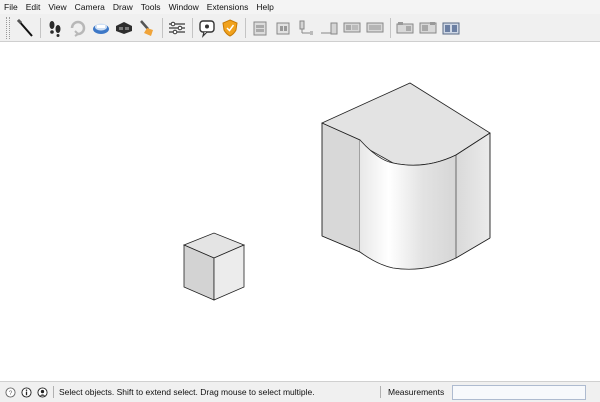 Image resolution: width=600 pixels, height=402 pixels. Describe the element at coordinates (416, 392) in the screenshot. I see `measurements-label: Measurements` at that location.